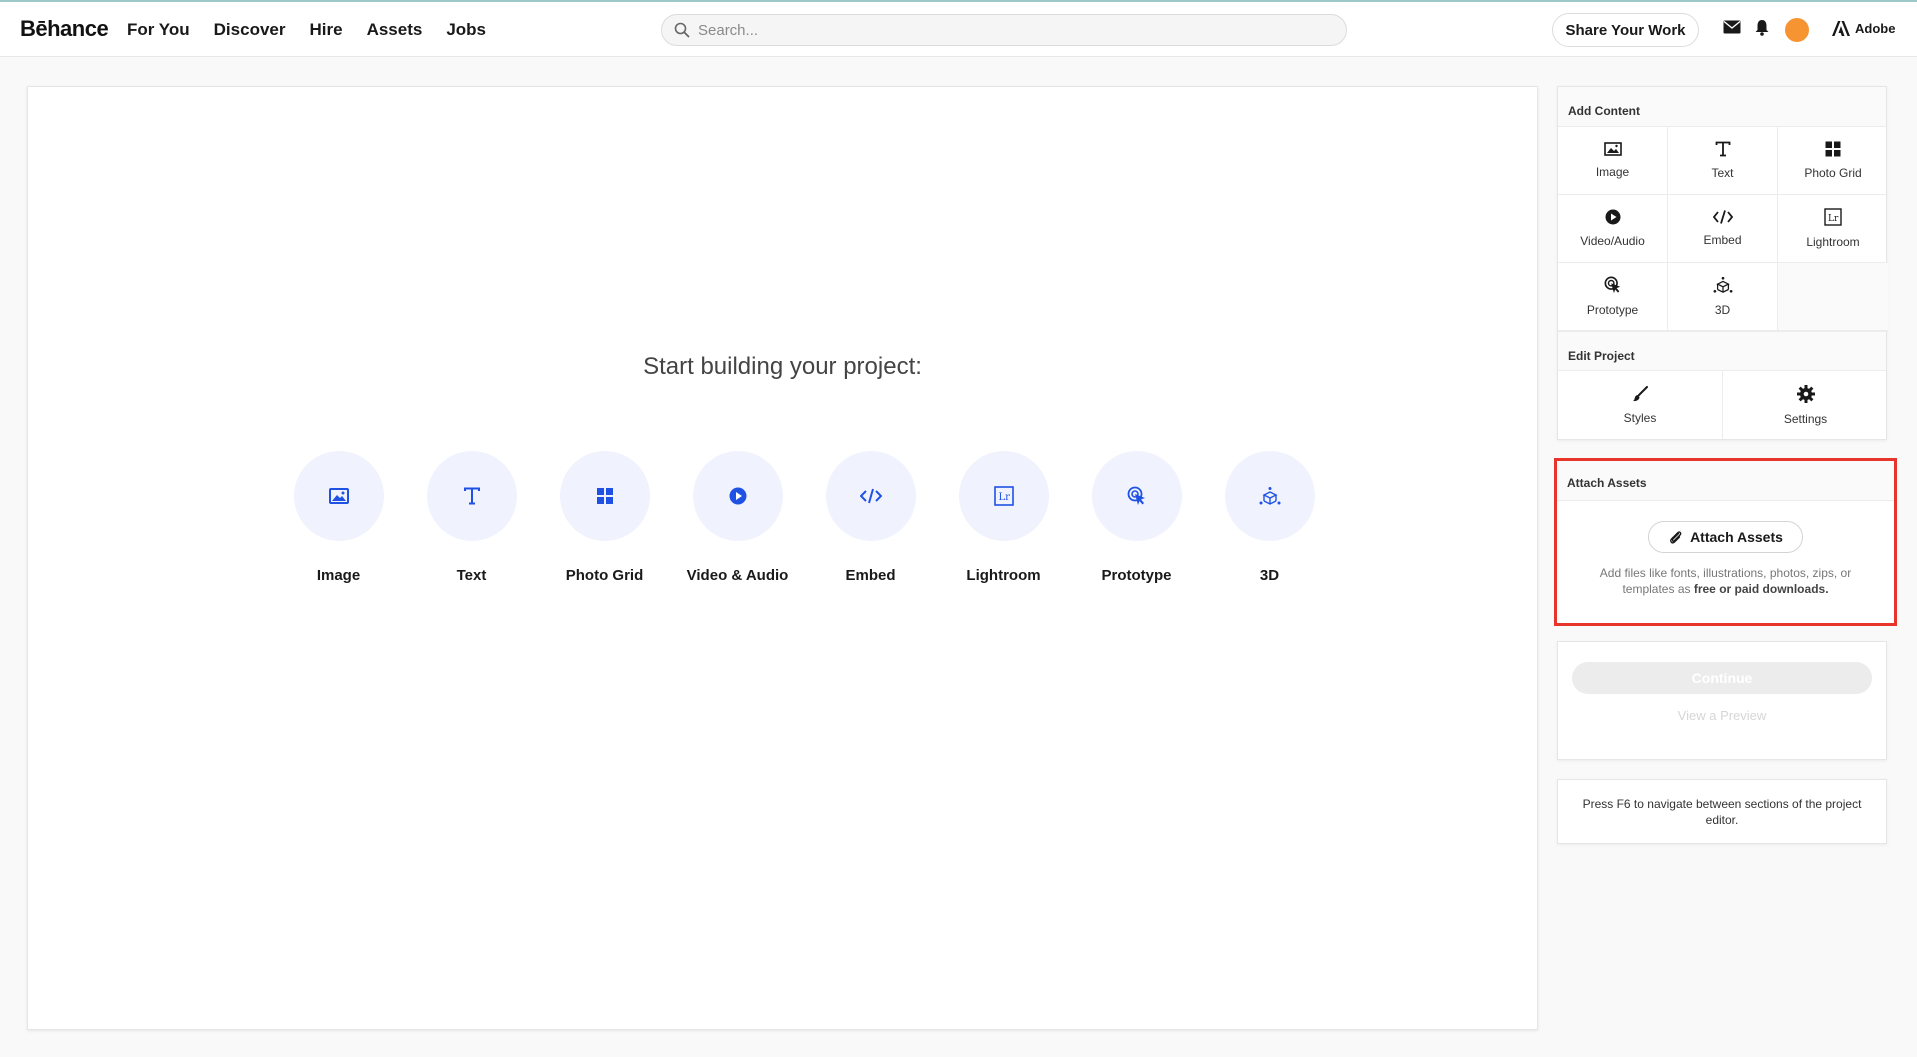  What do you see at coordinates (1612, 310) in the screenshot?
I see `cell-label: Prototype` at bounding box center [1612, 310].